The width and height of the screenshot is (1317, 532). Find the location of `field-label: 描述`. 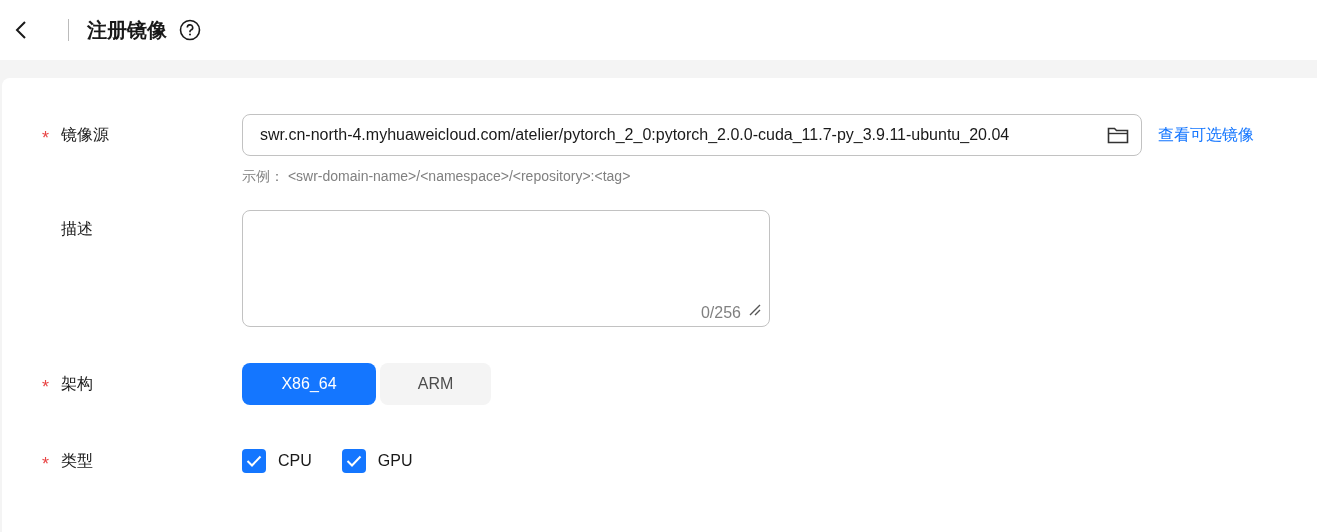

field-label: 描述 is located at coordinates (77, 228).